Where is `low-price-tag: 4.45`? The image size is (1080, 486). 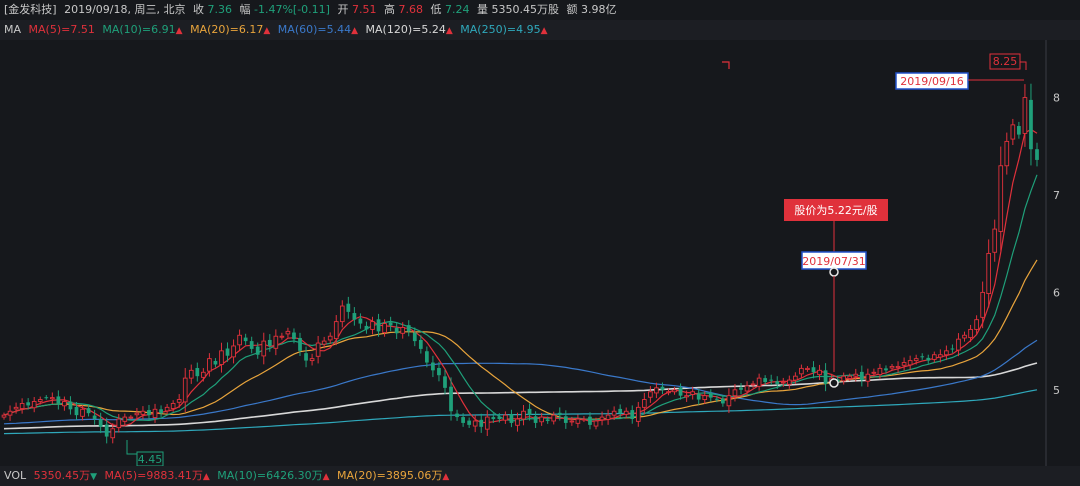 low-price-tag: 4.45 is located at coordinates (145, 453).